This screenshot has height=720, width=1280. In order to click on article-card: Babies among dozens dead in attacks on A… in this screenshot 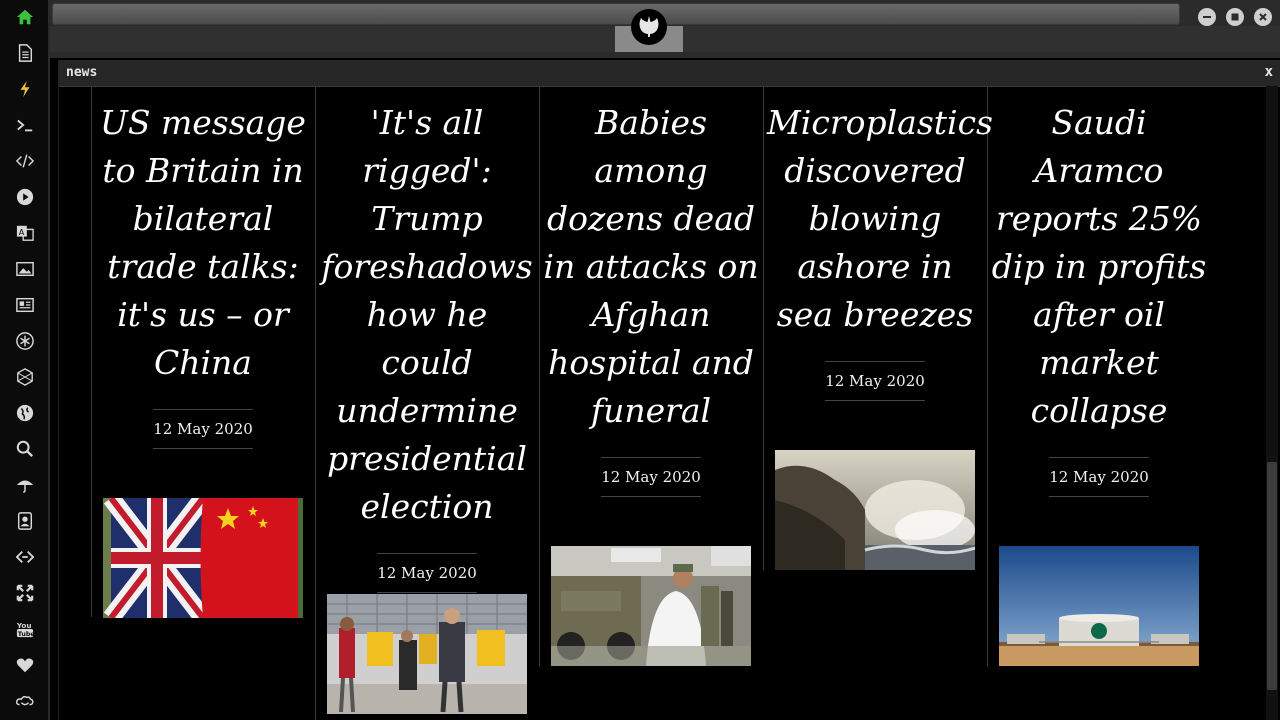, I will do `click(651, 298)`.